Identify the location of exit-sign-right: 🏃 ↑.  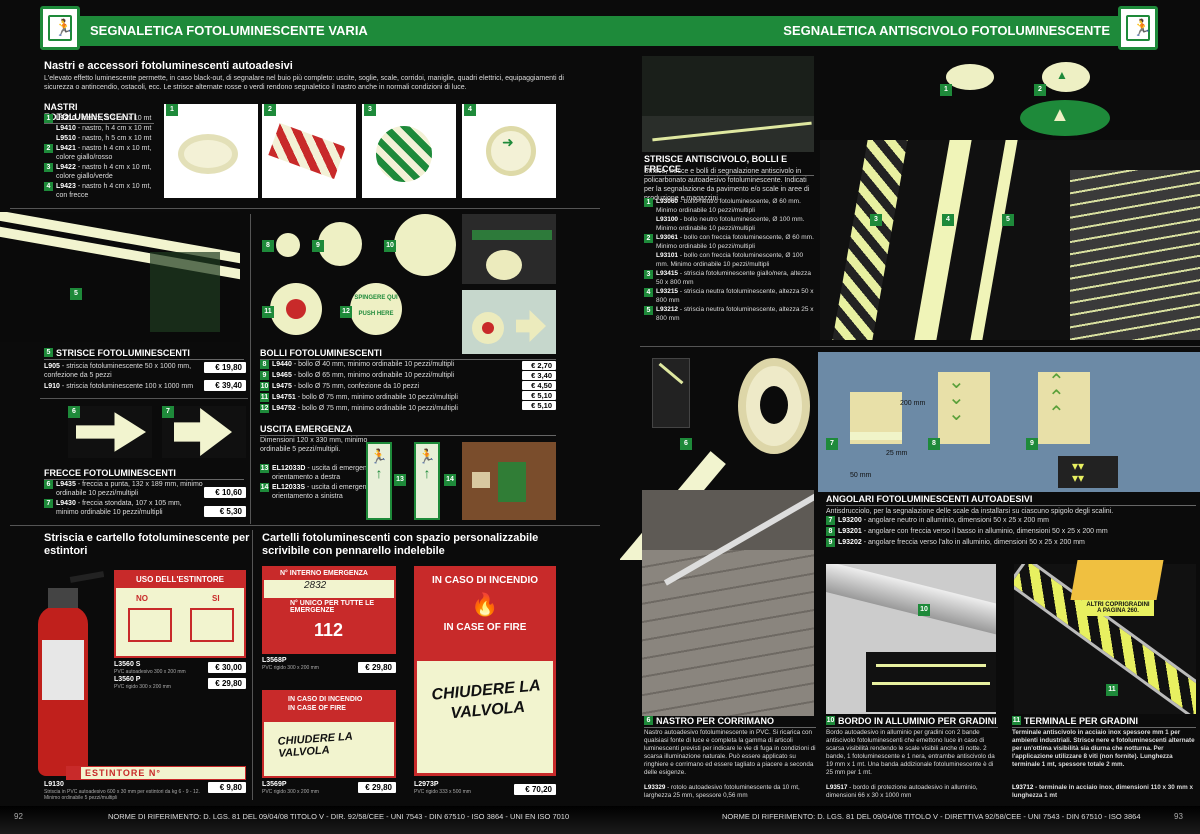
(379, 481).